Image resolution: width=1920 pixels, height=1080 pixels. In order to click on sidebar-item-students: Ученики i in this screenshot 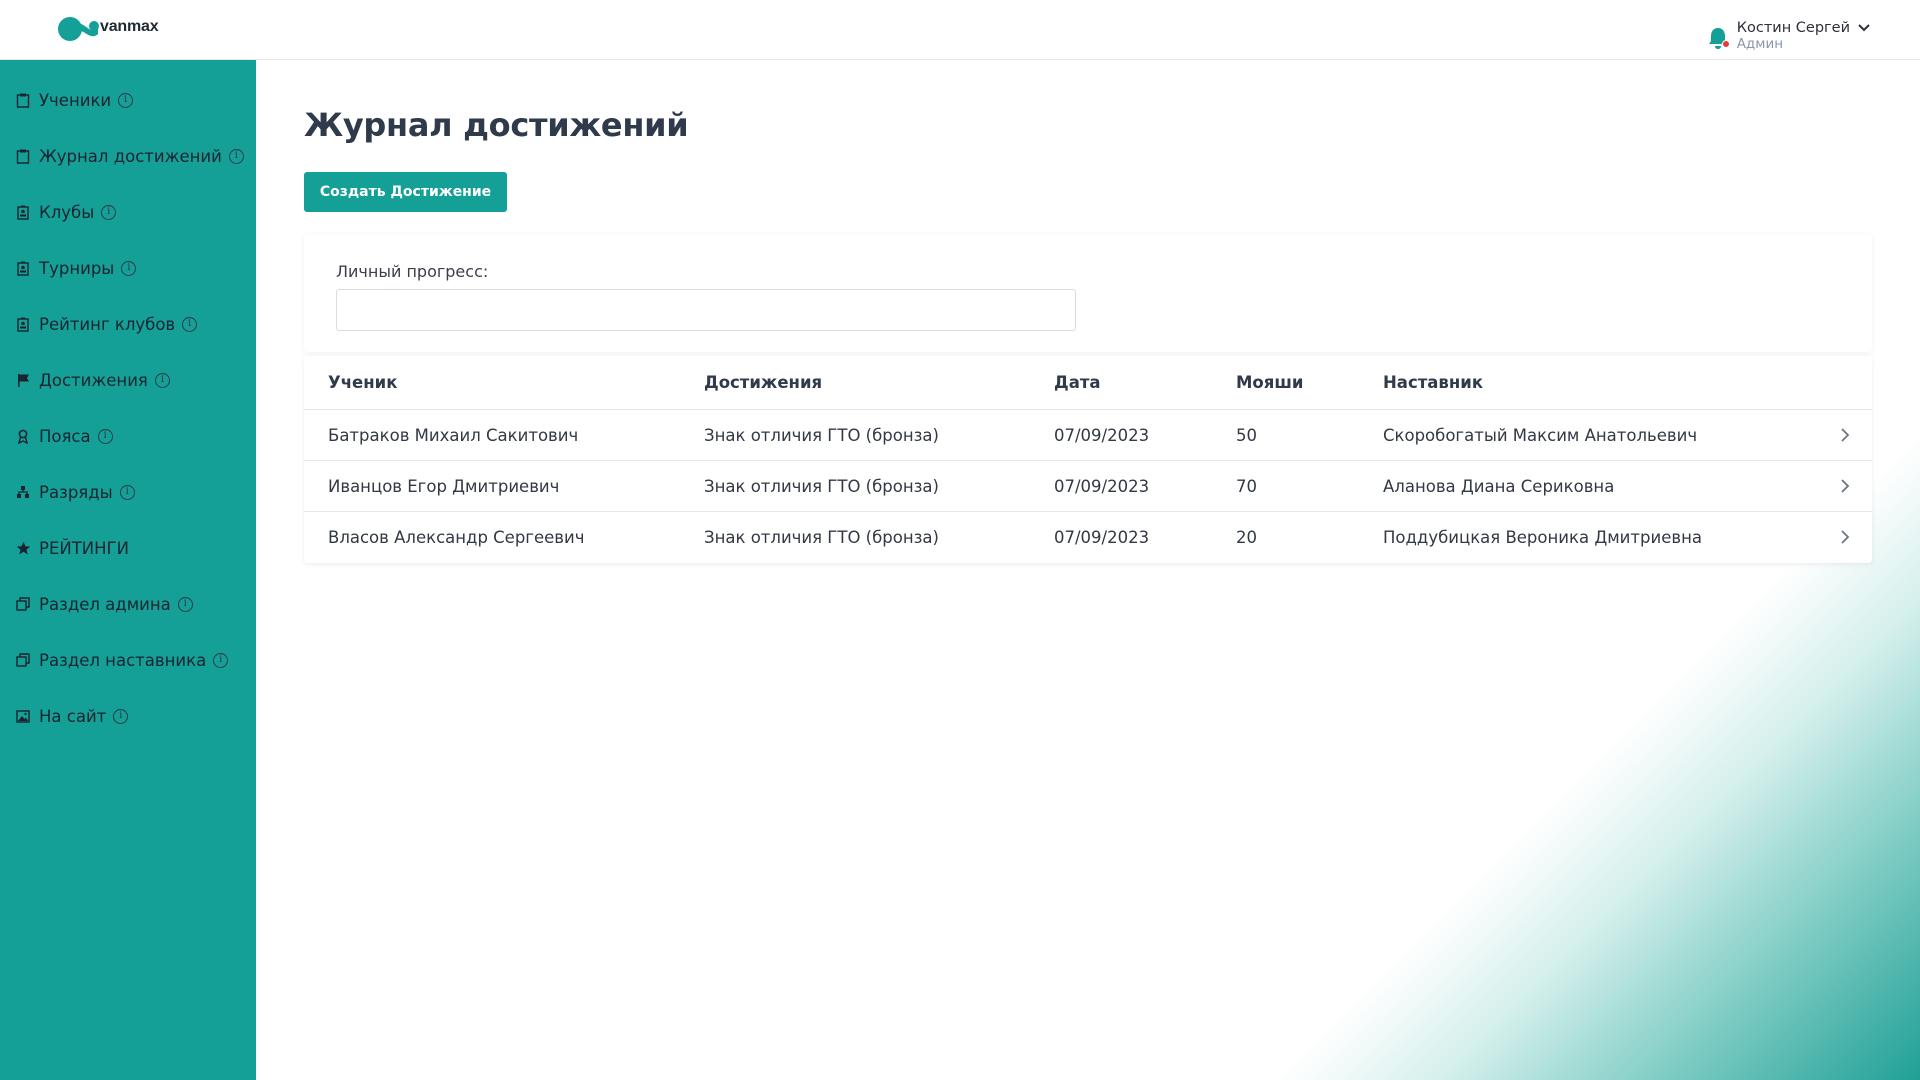, I will do `click(128, 100)`.